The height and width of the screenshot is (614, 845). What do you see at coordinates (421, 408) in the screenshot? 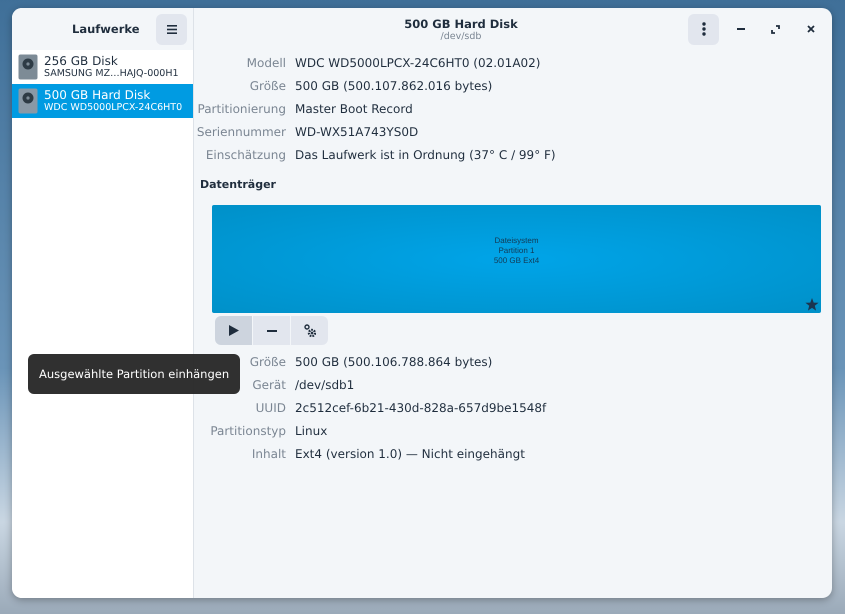
I see `field-value: 2c512cef-6b21-430d-828a-657d9be1548f` at bounding box center [421, 408].